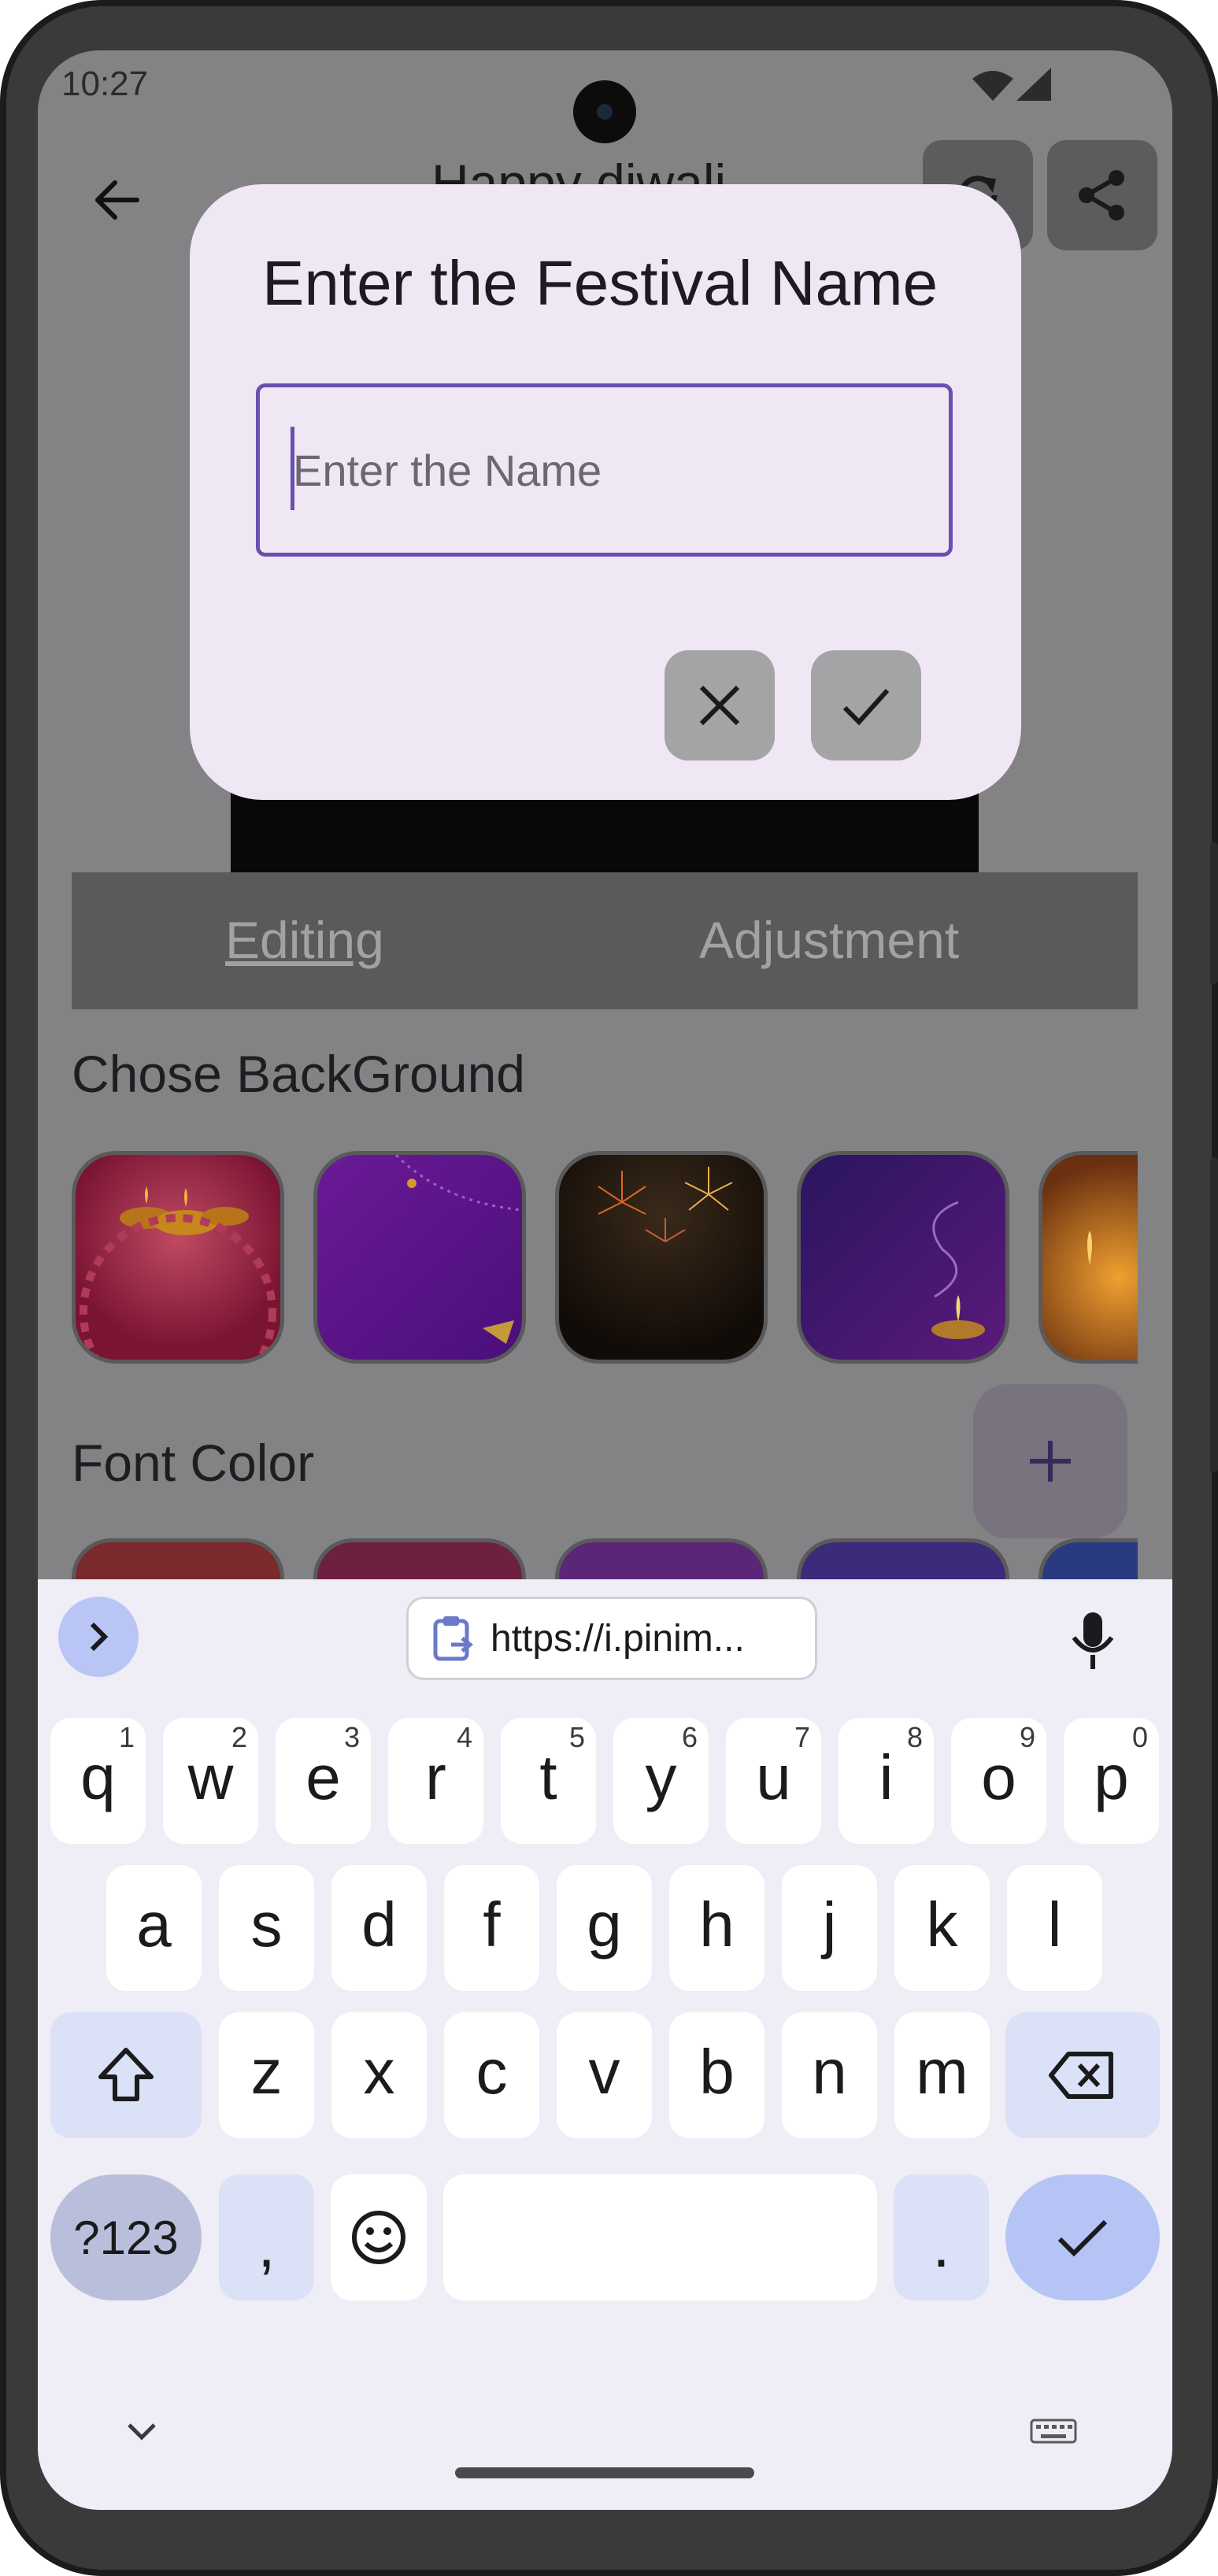 This screenshot has height=2576, width=1218. I want to click on key-m: m, so click(942, 2075).